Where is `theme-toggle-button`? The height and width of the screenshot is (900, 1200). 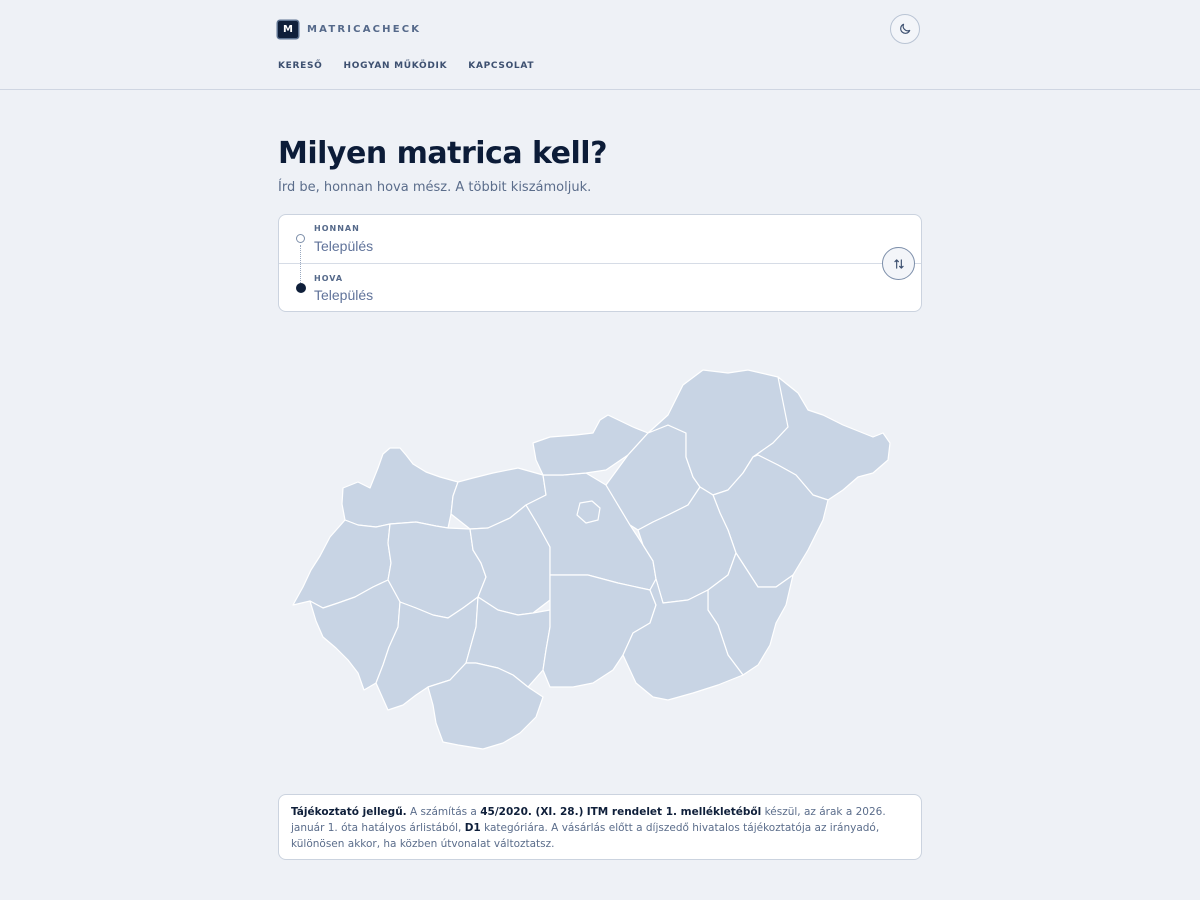
theme-toggle-button is located at coordinates (905, 29).